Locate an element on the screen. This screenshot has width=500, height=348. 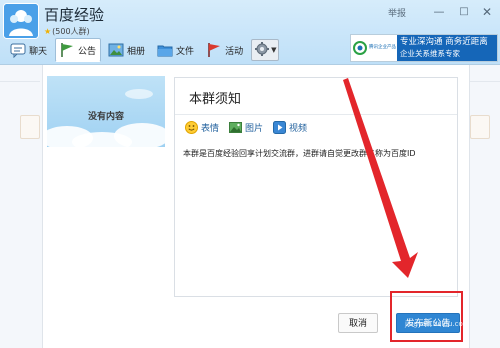
editor-divider is located at coordinates (316, 114).